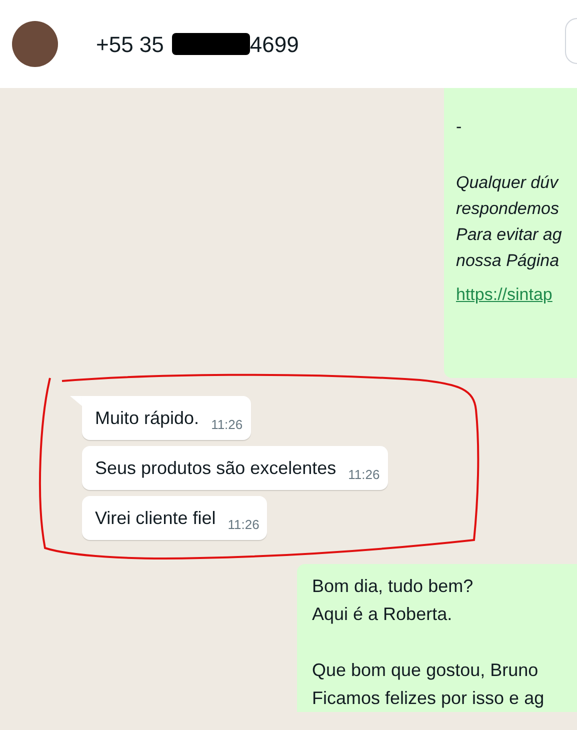 The image size is (577, 730). I want to click on message-text: Ficamos felizes por isso e ag, so click(429, 698).